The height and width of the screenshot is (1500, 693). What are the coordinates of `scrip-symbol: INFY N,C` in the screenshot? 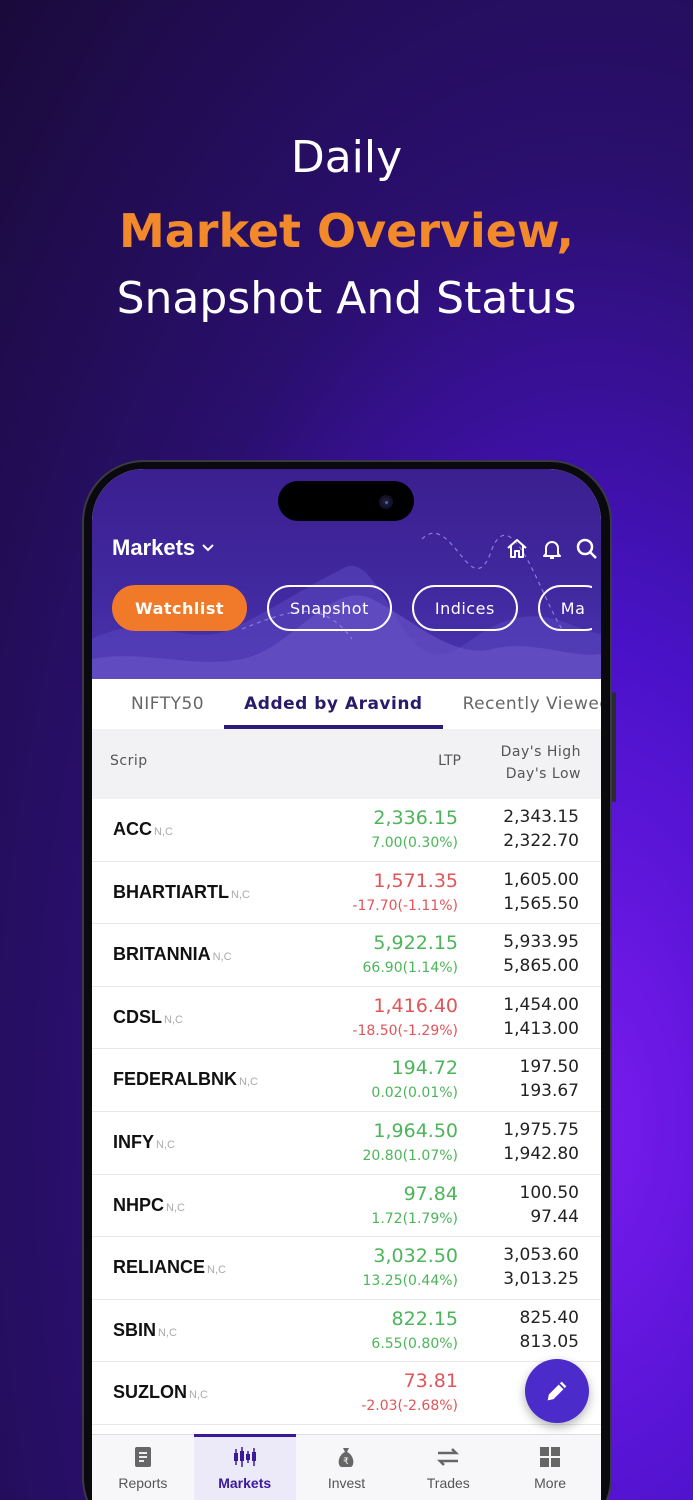 It's located at (144, 1142).